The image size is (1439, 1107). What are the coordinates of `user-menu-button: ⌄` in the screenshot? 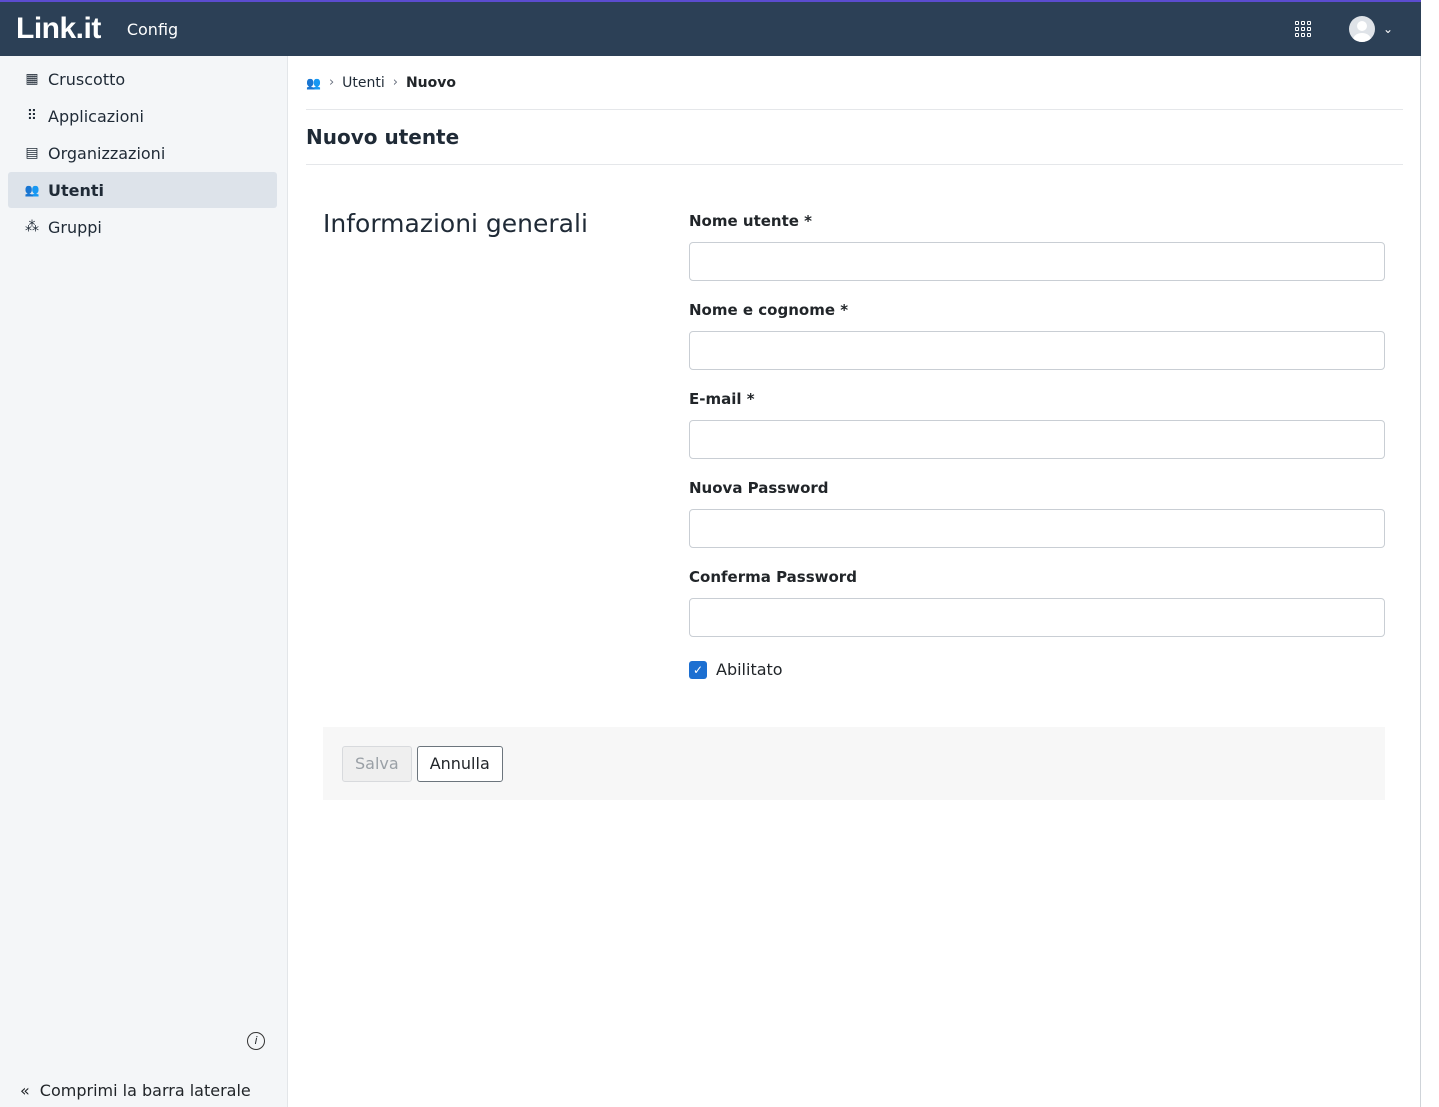 It's located at (1370, 29).